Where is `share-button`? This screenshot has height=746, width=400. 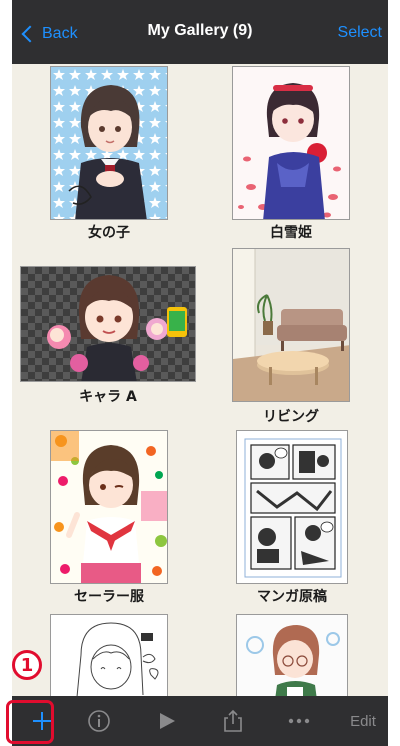
share-button is located at coordinates (233, 721).